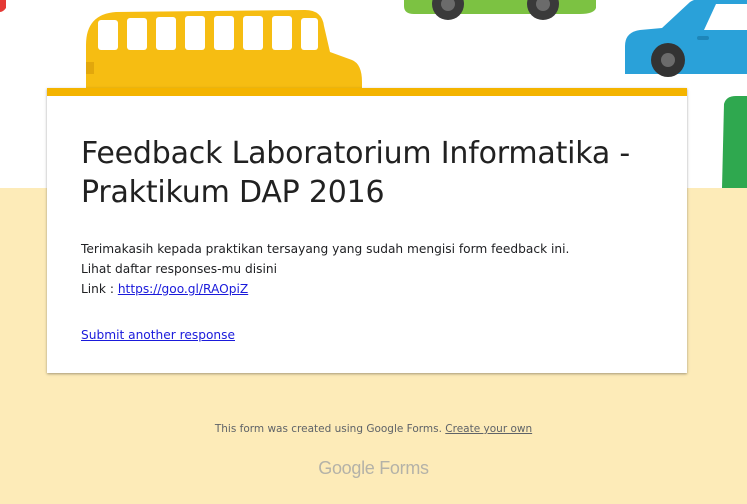  I want to click on green-car-illustration, so click(500, 10).